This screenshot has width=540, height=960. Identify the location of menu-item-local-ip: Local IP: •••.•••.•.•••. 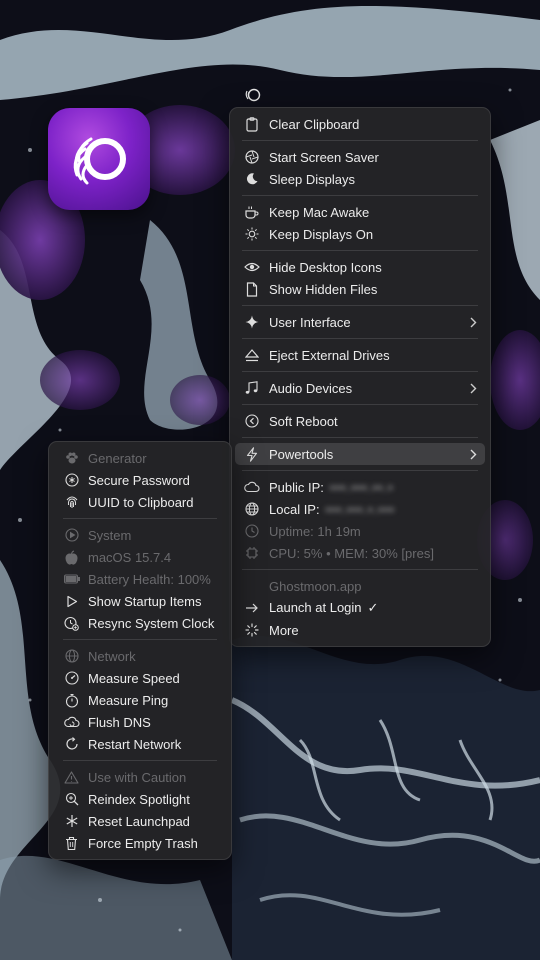
(360, 509).